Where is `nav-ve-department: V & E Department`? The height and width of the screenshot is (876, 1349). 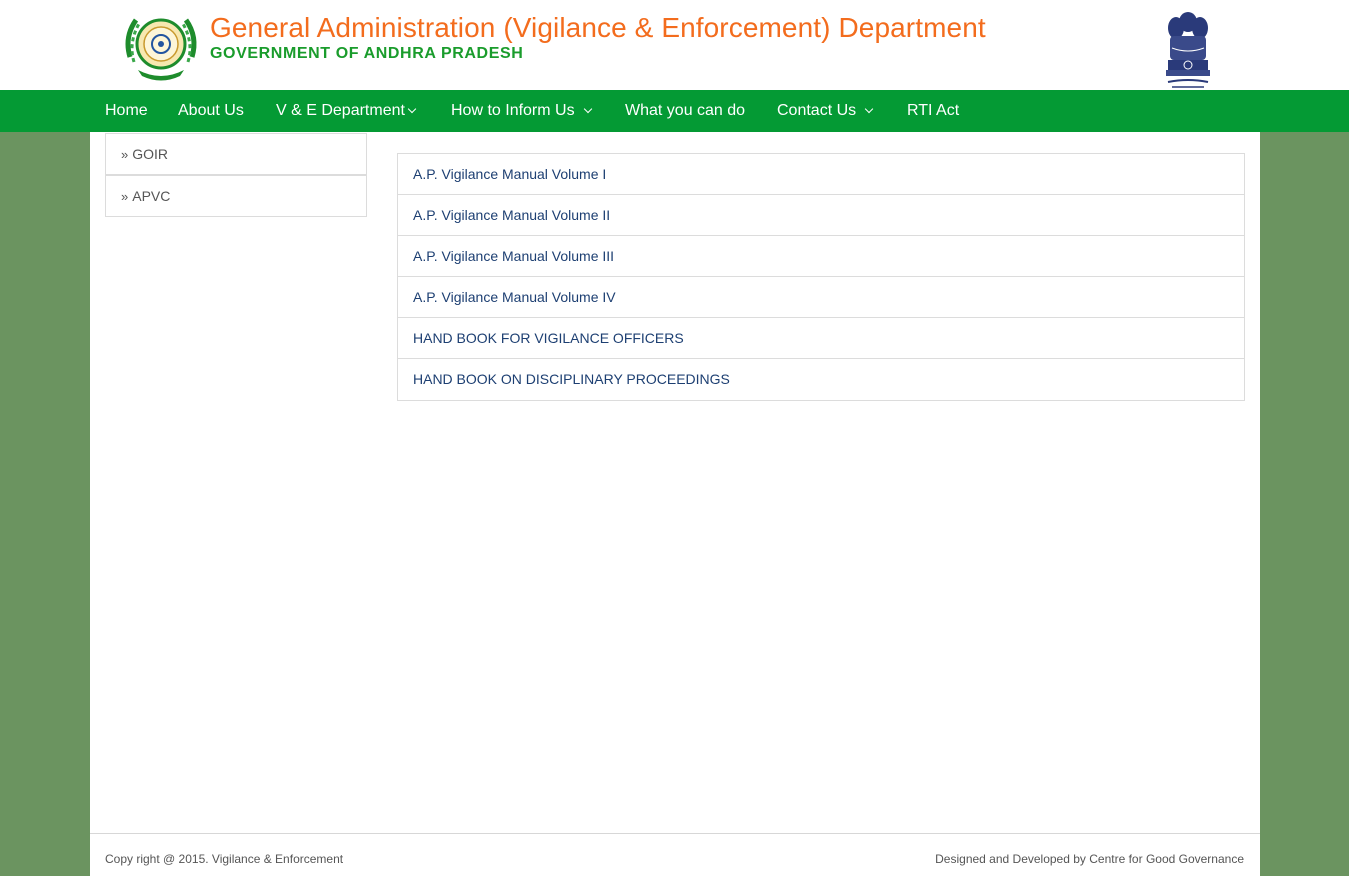
nav-ve-department: V & E Department is located at coordinates (346, 111).